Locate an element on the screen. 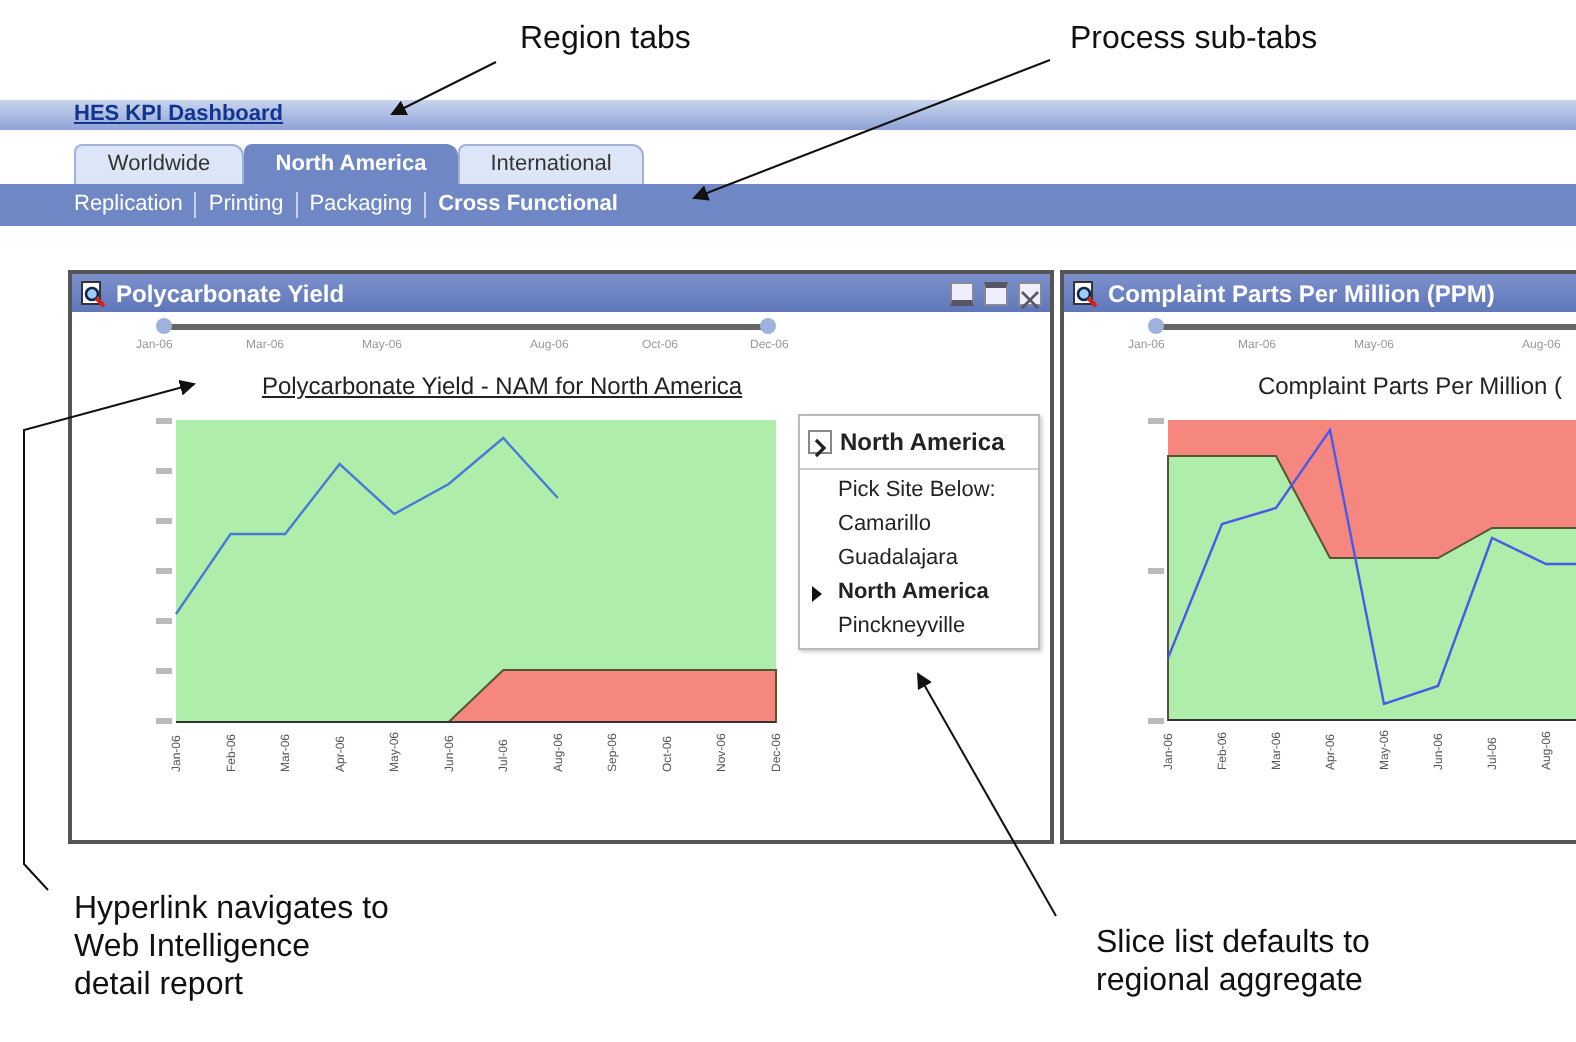 The image size is (1576, 1042). expand-button is located at coordinates (820, 441).